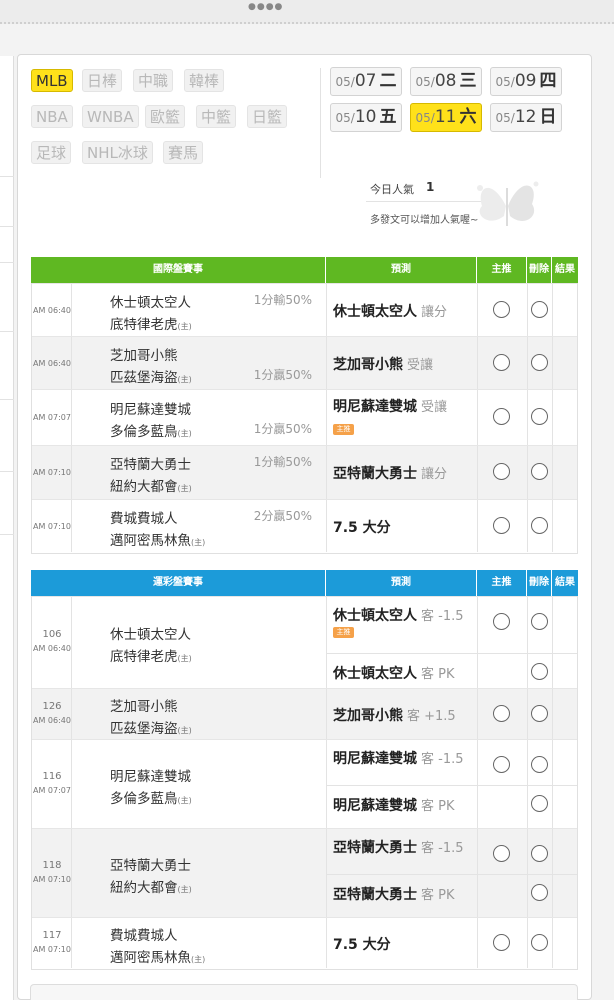  What do you see at coordinates (216, 116) in the screenshot?
I see `sport-tab-7: 中籃` at bounding box center [216, 116].